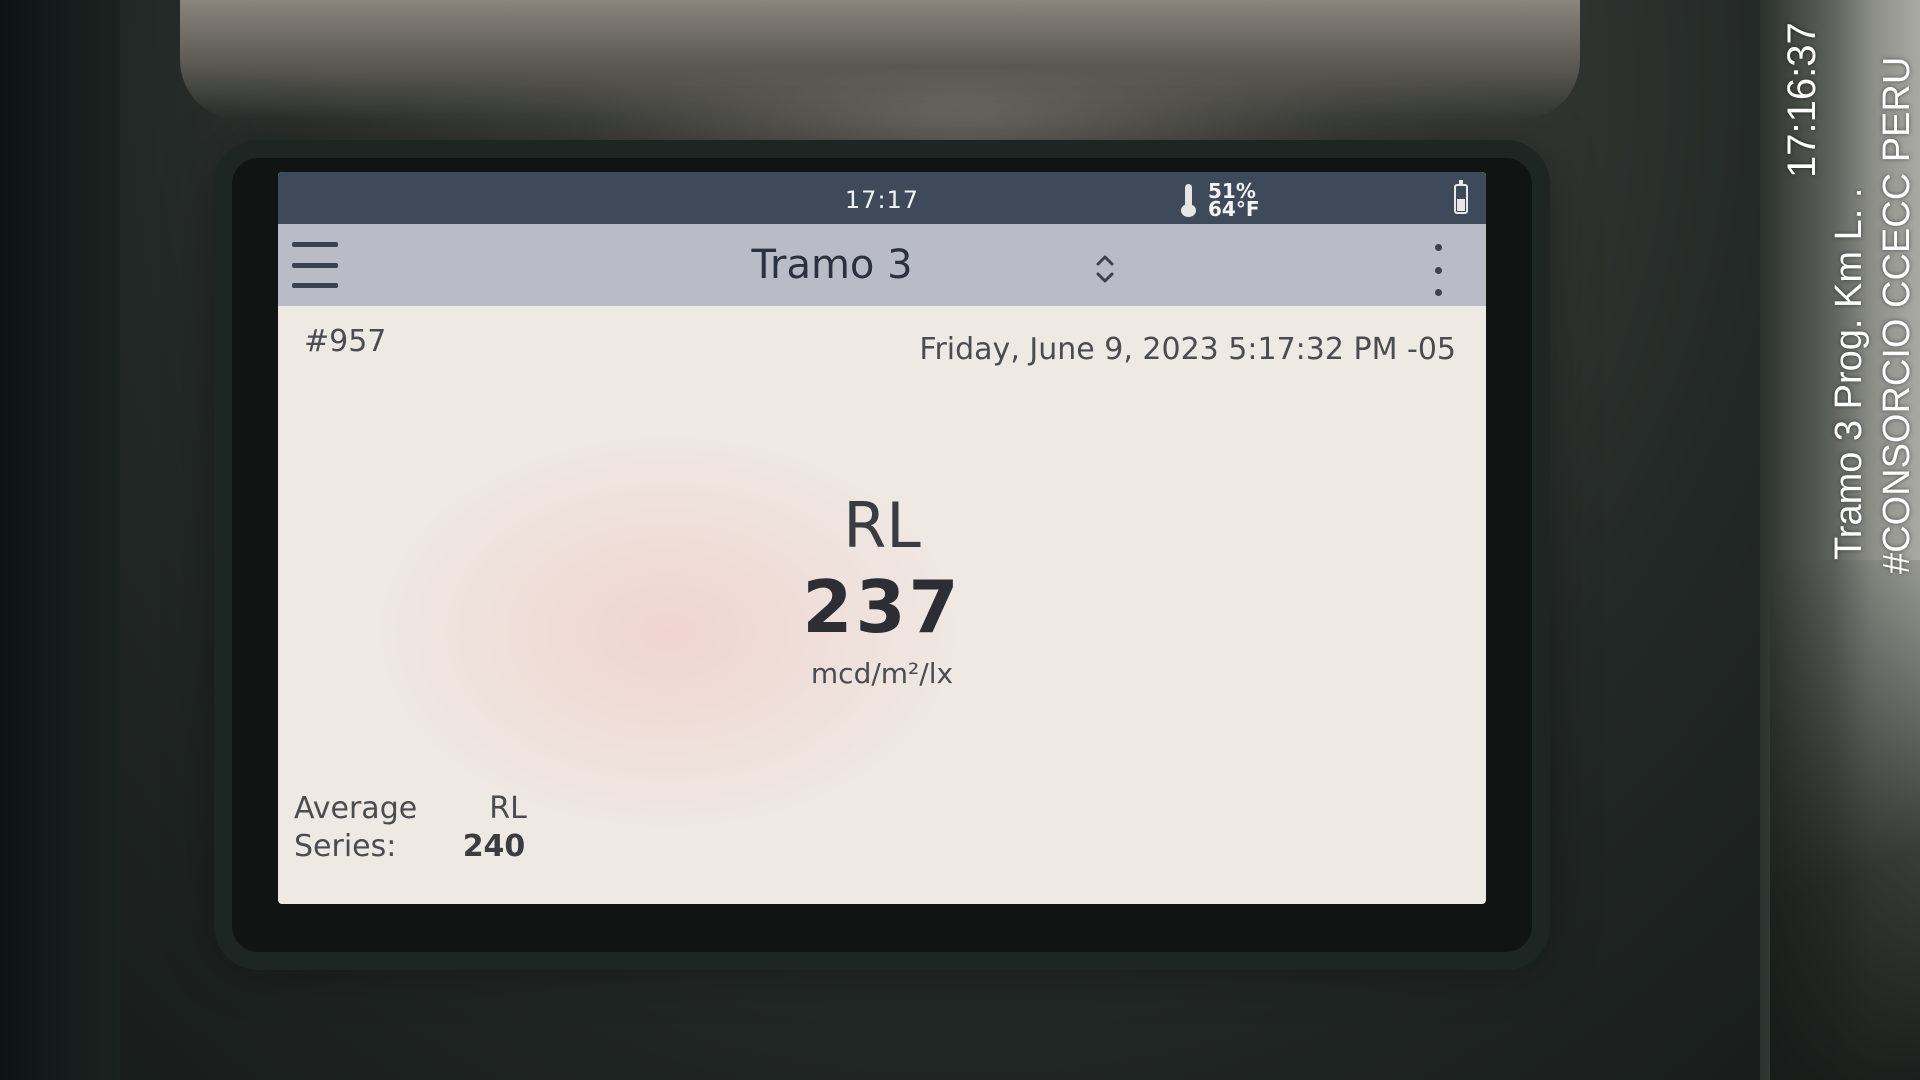 This screenshot has width=1920, height=1080. Describe the element at coordinates (1189, 200) in the screenshot. I see `thermometer-icon` at that location.